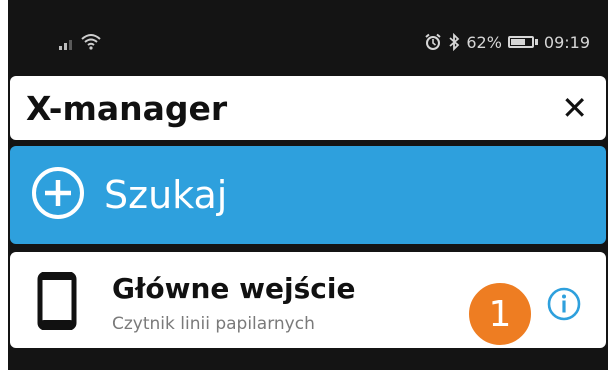  Describe the element at coordinates (91, 43) in the screenshot. I see `wifi-icon` at that location.